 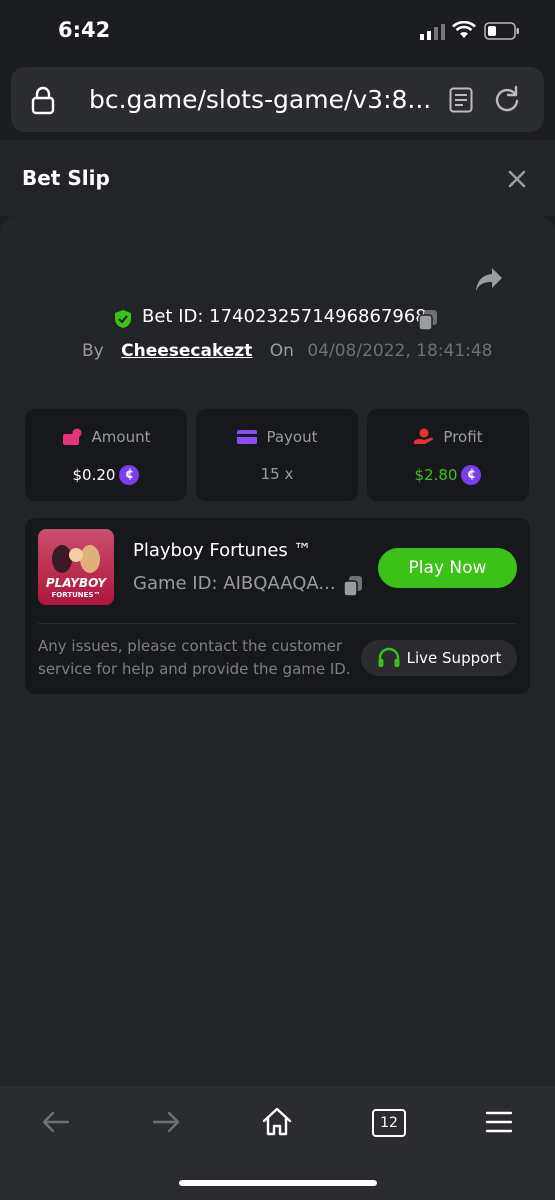 I want to click on status-time: 6:42, so click(x=84, y=30).